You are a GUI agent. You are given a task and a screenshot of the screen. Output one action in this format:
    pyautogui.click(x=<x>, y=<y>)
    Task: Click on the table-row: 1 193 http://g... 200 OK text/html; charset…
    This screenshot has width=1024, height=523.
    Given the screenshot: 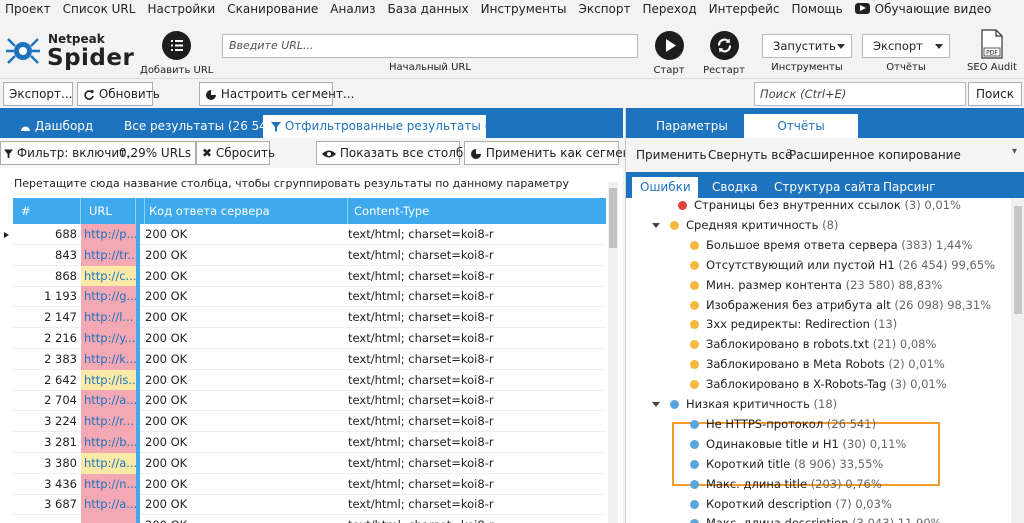 What is the action you would take?
    pyautogui.click(x=309, y=297)
    